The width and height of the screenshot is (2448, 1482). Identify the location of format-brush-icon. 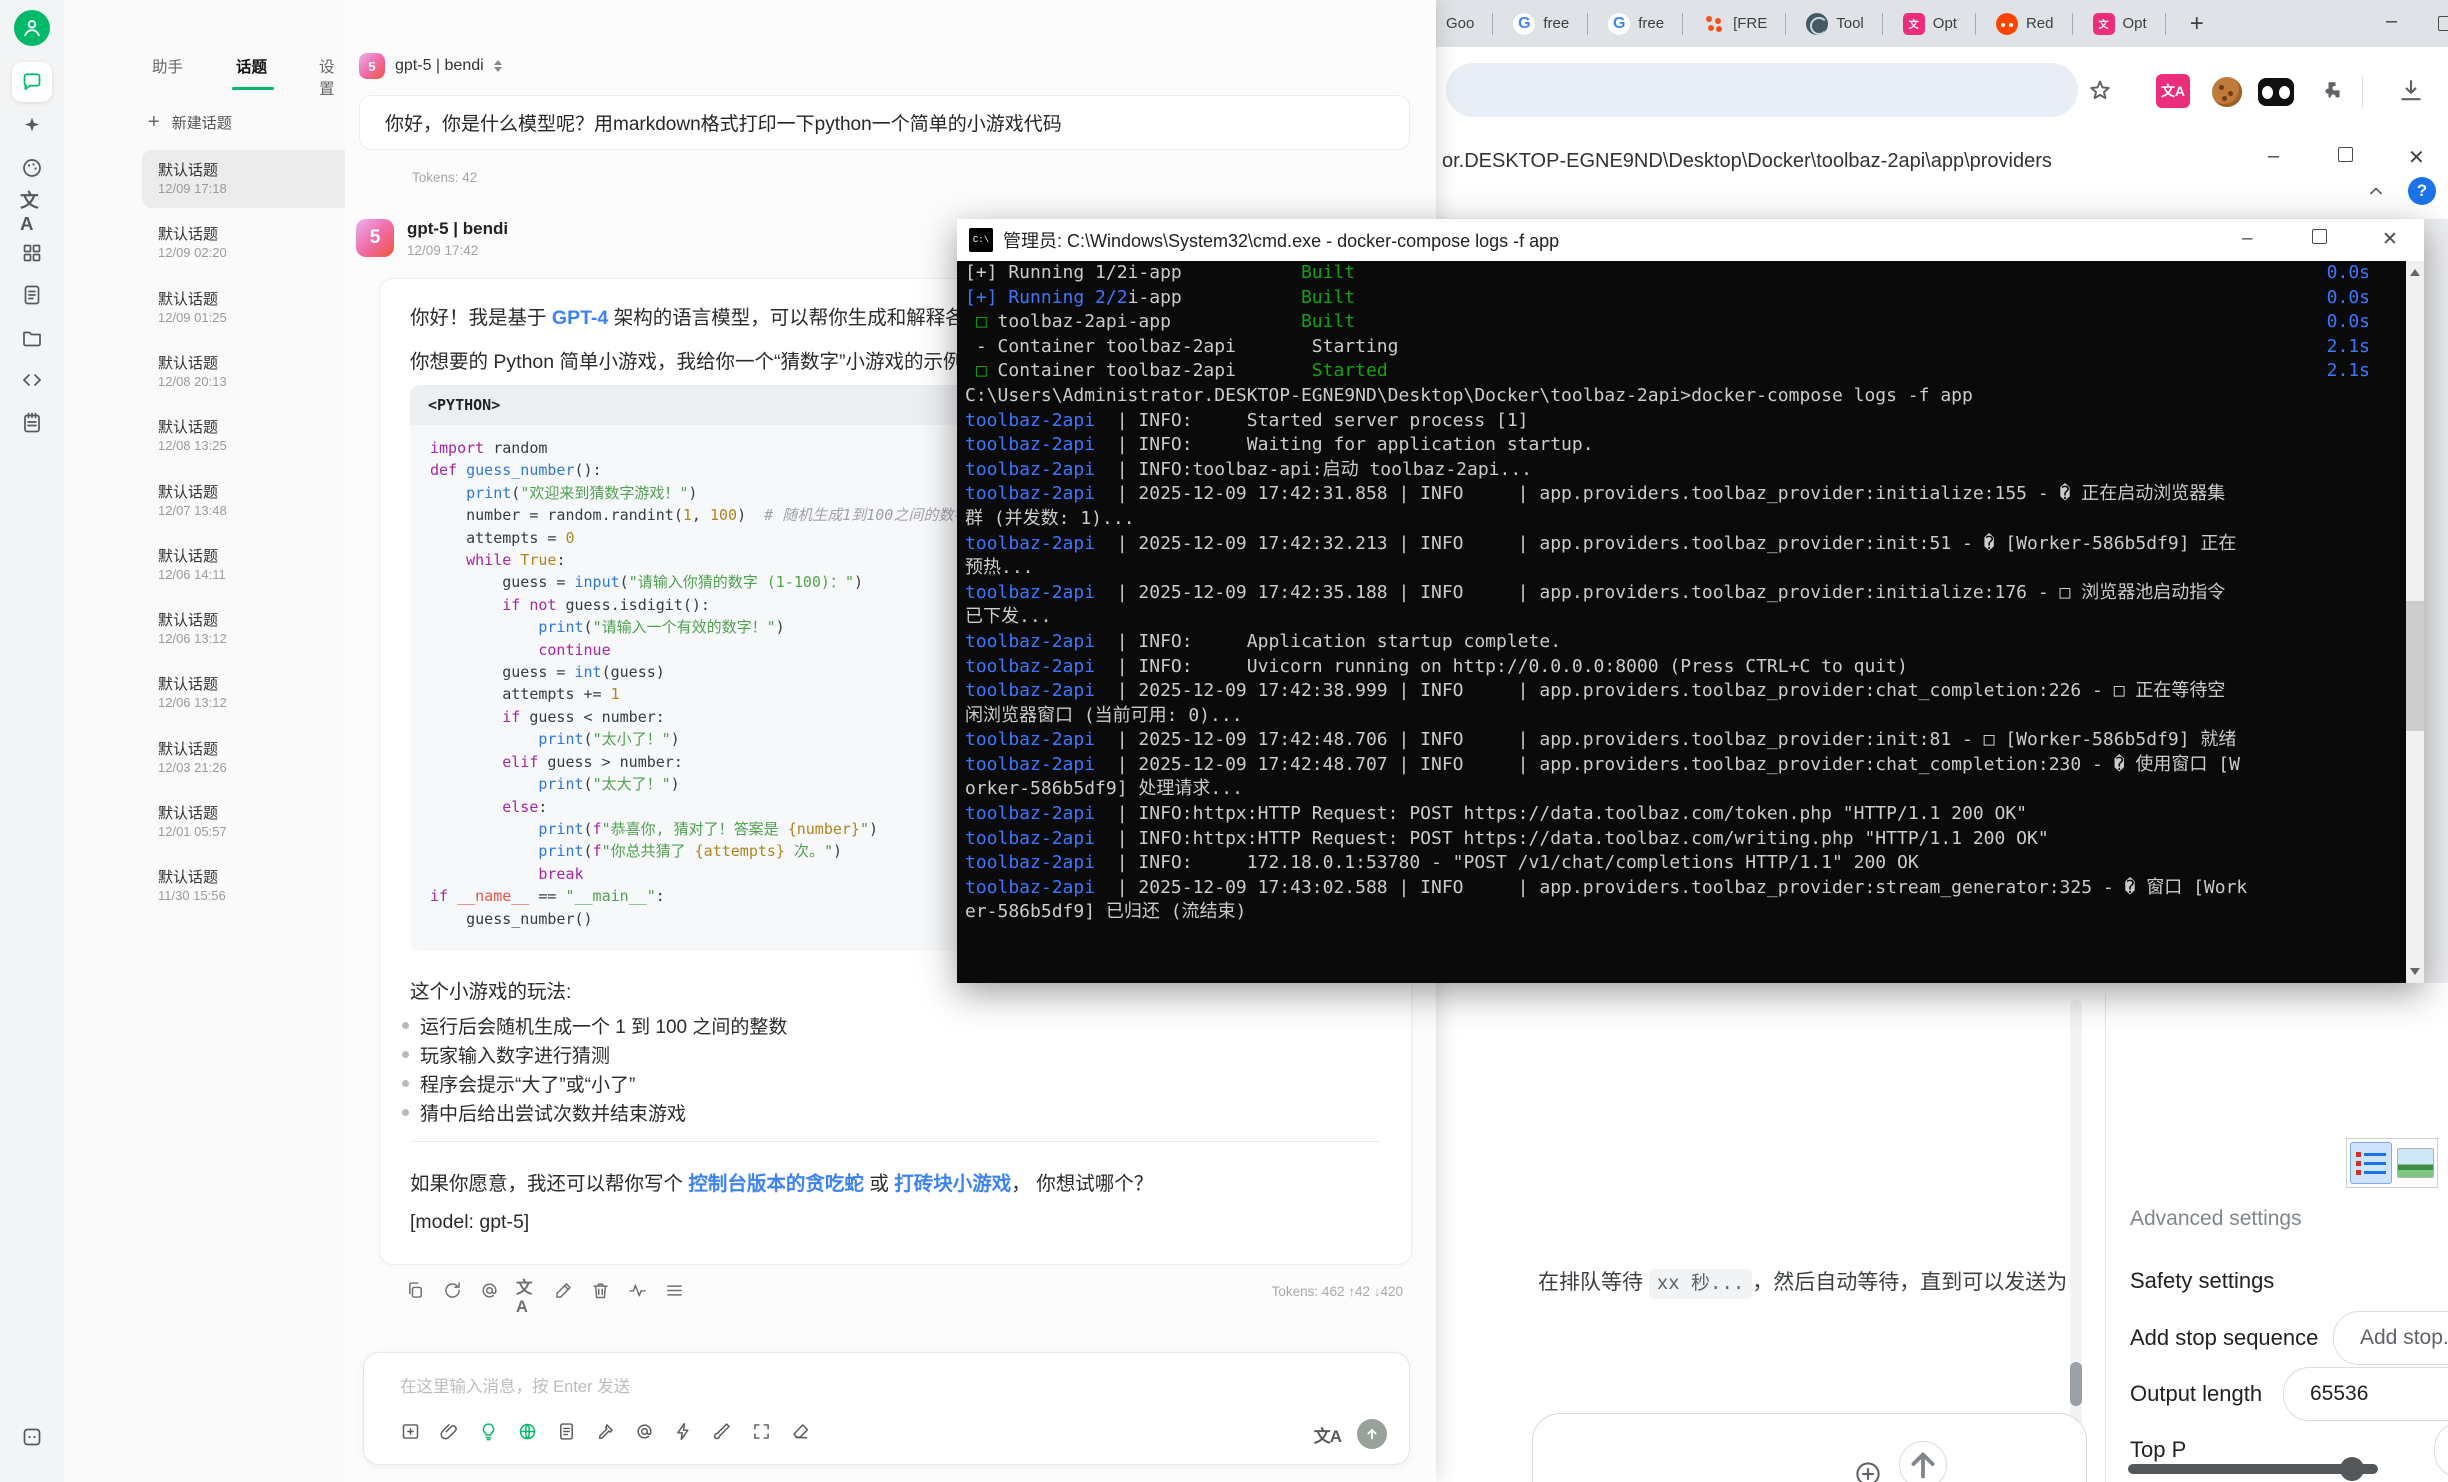
(722, 1434).